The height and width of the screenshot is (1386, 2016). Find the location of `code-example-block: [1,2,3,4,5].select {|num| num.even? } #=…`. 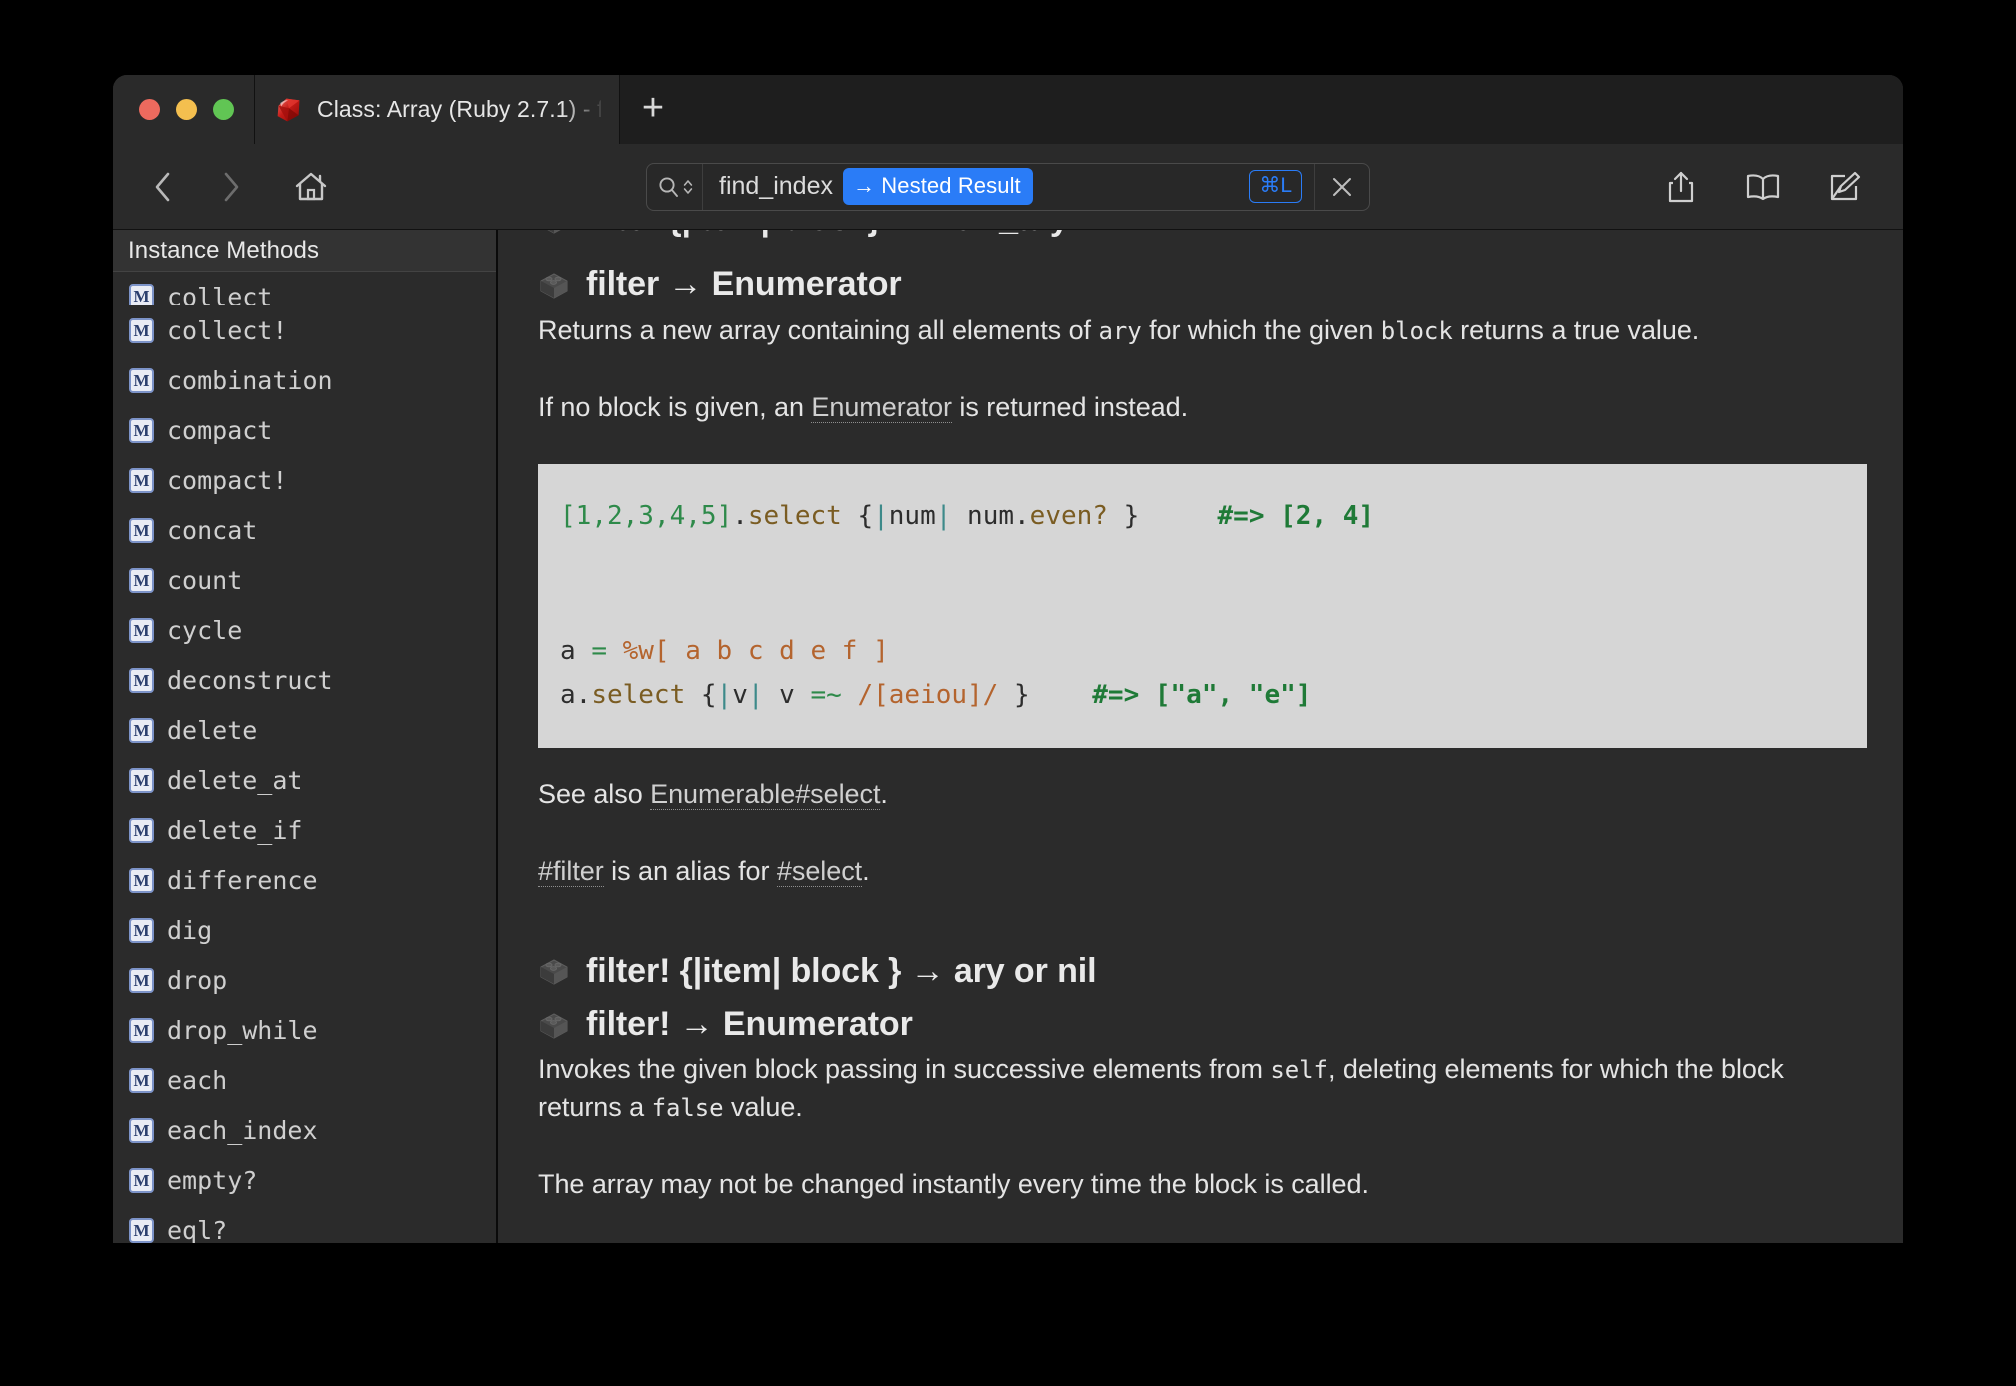

code-example-block: [1,2,3,4,5].select {|num| num.even? } #=… is located at coordinates (1202, 606).